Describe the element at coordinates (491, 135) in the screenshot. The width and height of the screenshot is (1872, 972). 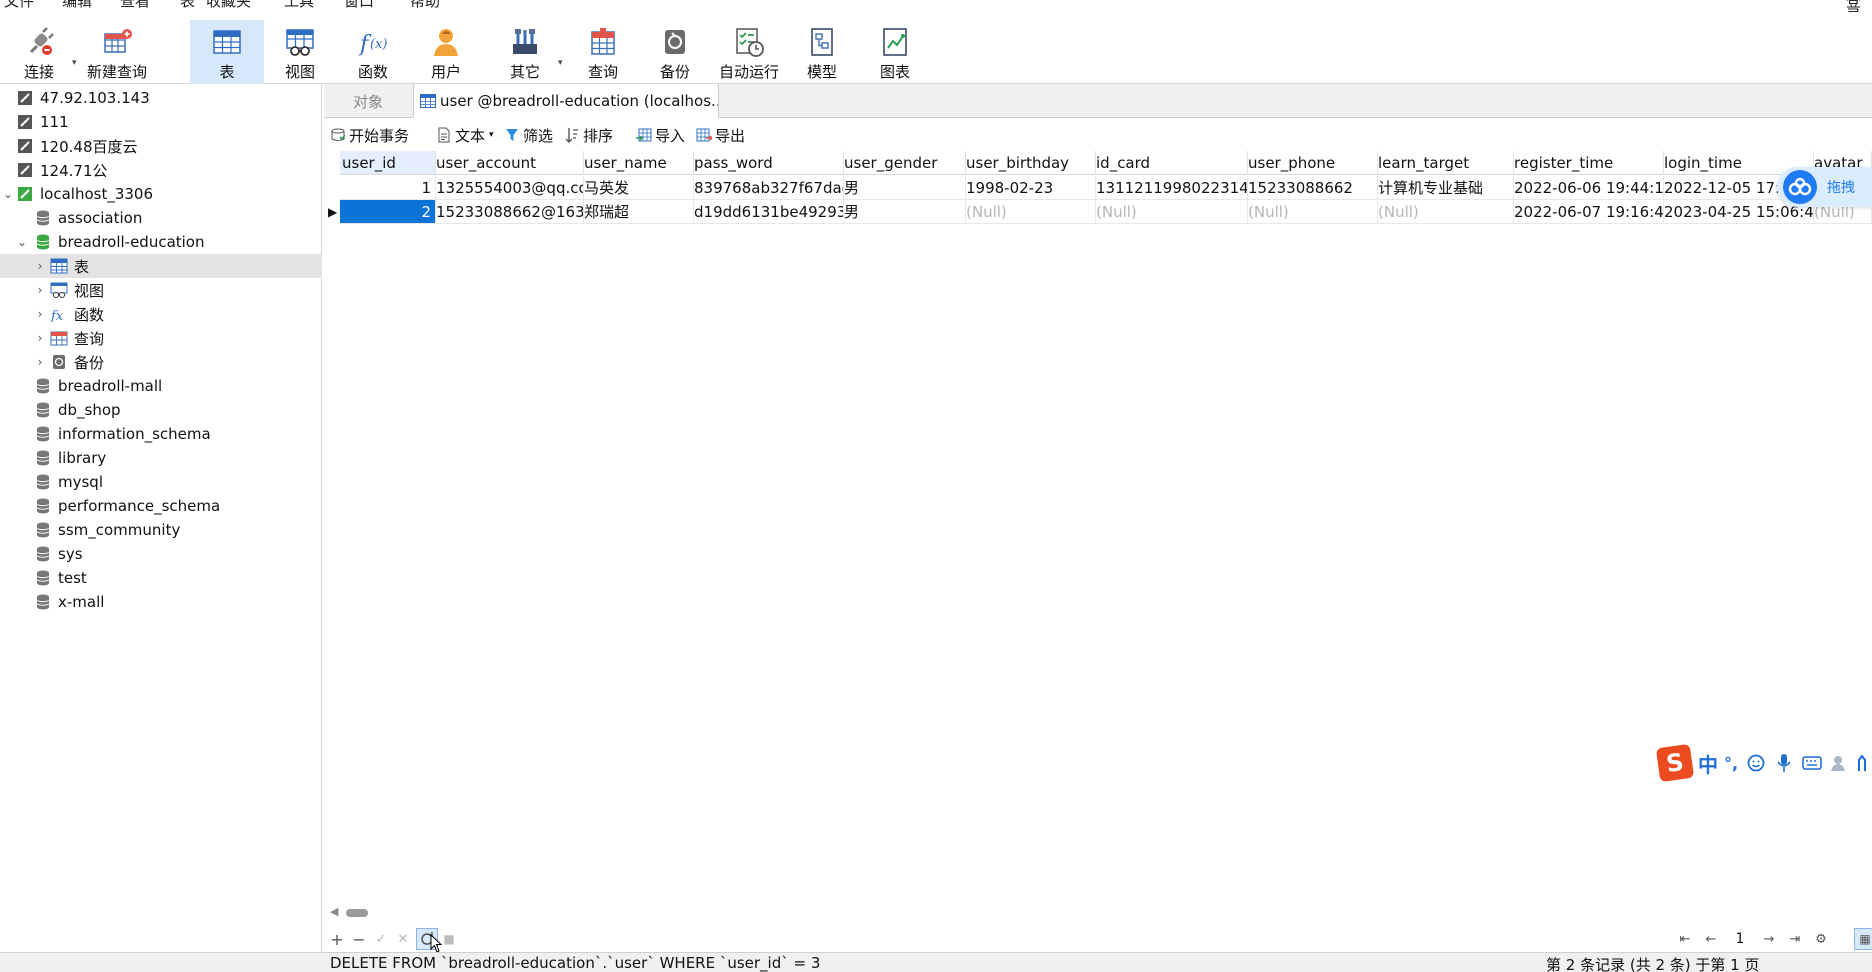
I see `chevron-down-icon: ▾` at that location.